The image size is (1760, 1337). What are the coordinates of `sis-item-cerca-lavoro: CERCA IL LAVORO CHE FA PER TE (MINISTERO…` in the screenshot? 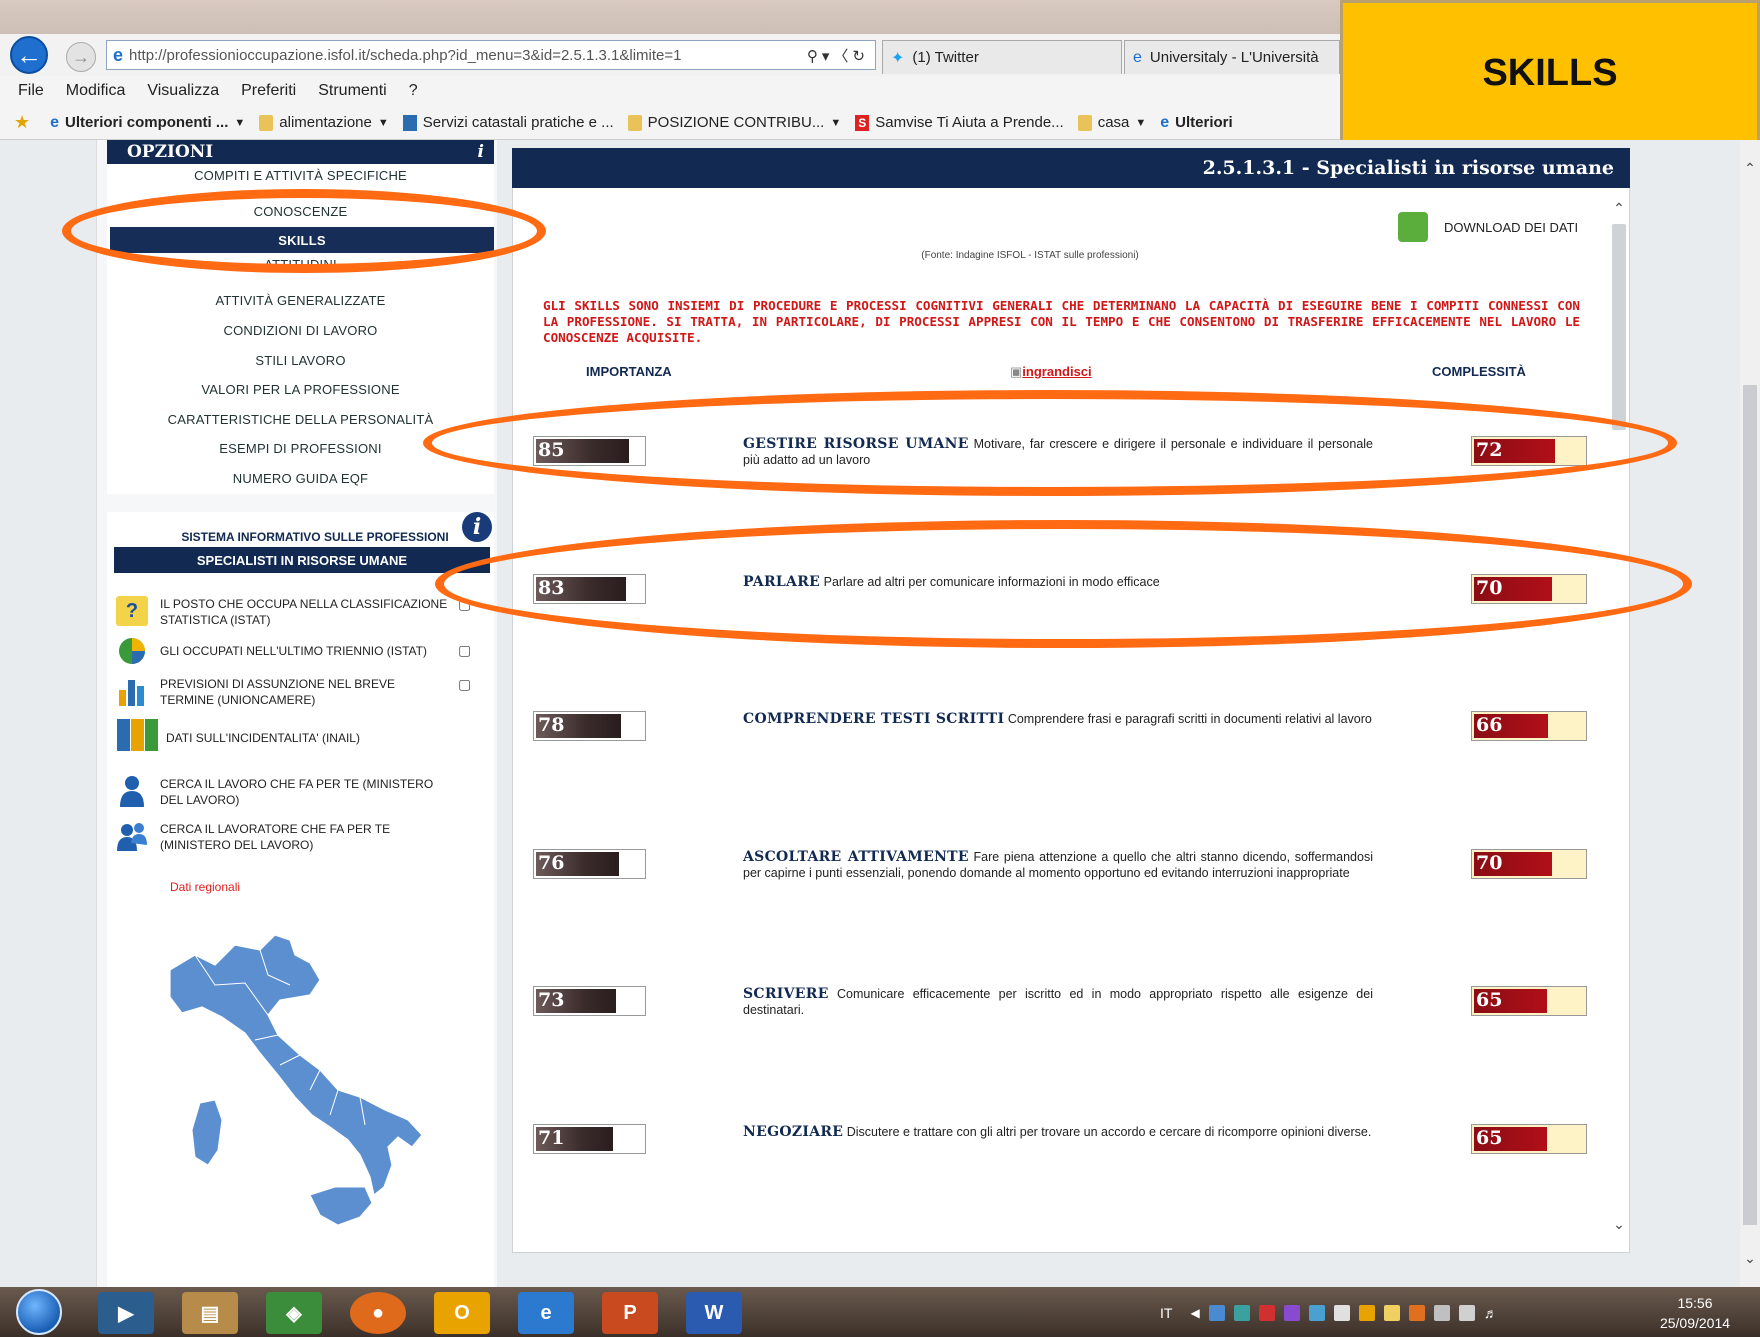 It's located at (306, 792).